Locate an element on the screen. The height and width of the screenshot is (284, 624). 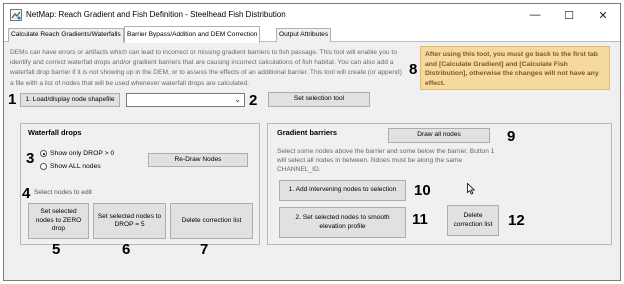
annotation-9: 9 is located at coordinates (511, 136).